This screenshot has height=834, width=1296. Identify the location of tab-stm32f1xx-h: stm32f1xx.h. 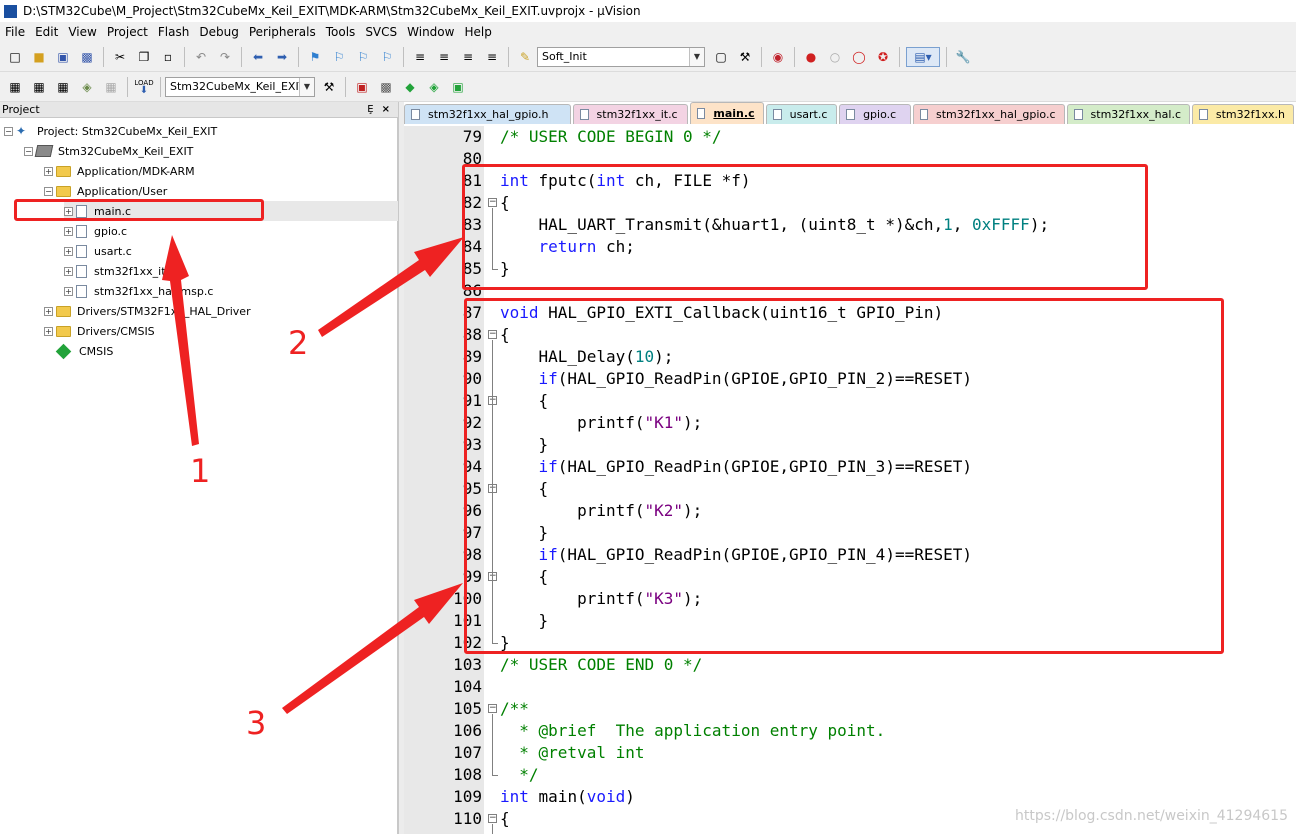
(1243, 114).